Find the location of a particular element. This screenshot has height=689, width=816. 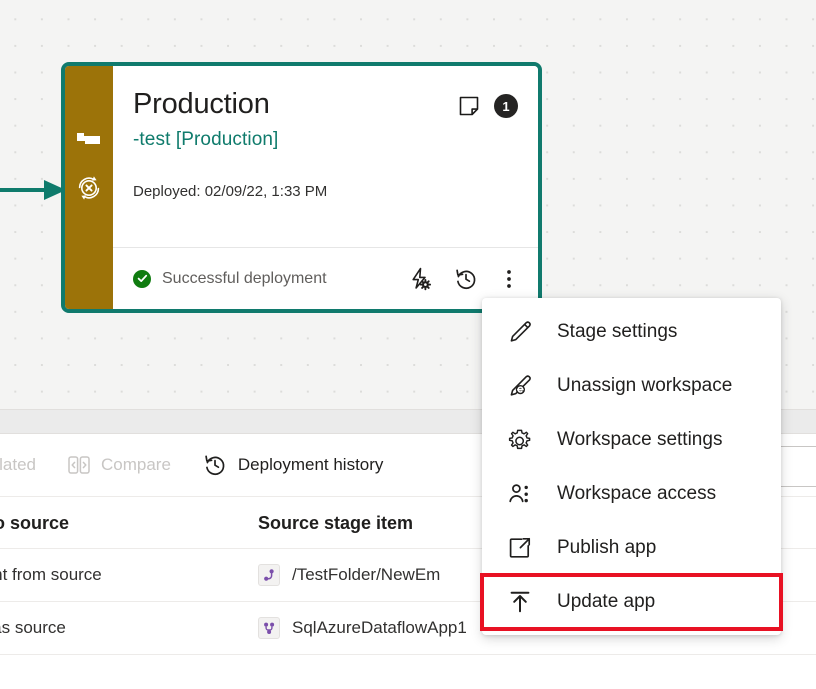

menu-item-workspace-access: Workspace access is located at coordinates (631, 494).